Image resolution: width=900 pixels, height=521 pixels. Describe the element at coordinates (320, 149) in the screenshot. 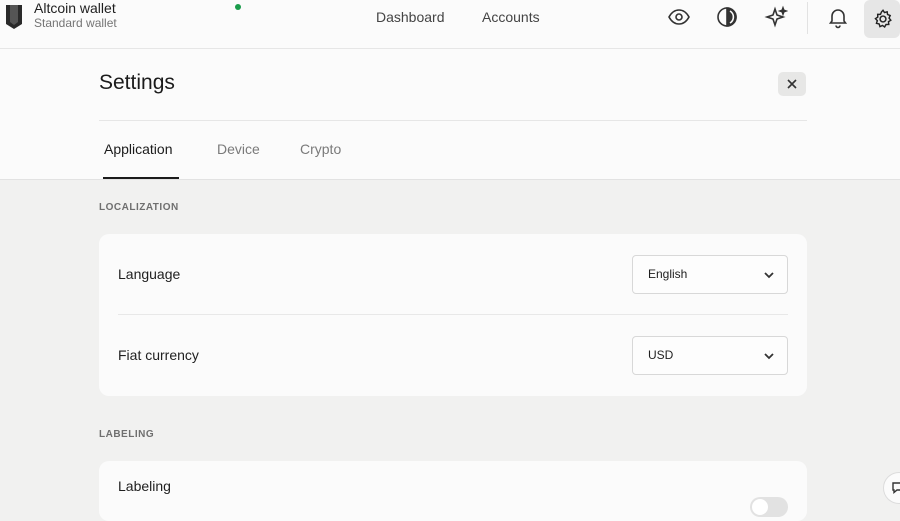

I see `tab-crypto: Crypto` at that location.